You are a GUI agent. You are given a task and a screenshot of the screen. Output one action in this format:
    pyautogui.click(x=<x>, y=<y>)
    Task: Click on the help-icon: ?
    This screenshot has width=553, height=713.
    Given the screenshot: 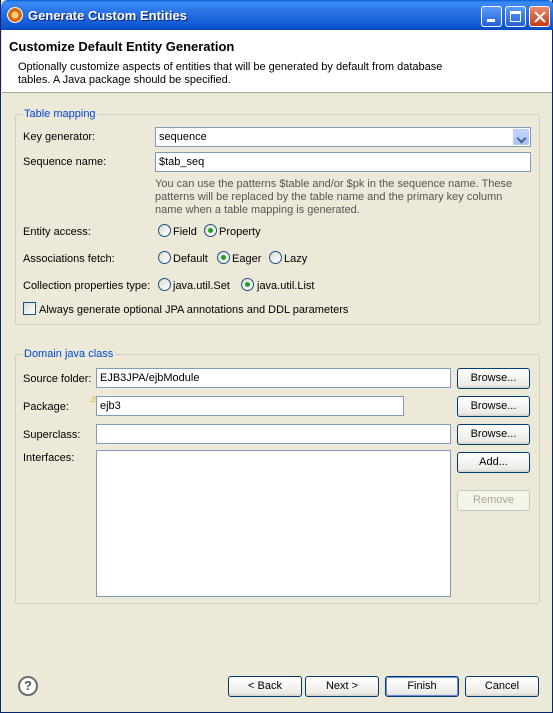 What is the action you would take?
    pyautogui.click(x=28, y=686)
    